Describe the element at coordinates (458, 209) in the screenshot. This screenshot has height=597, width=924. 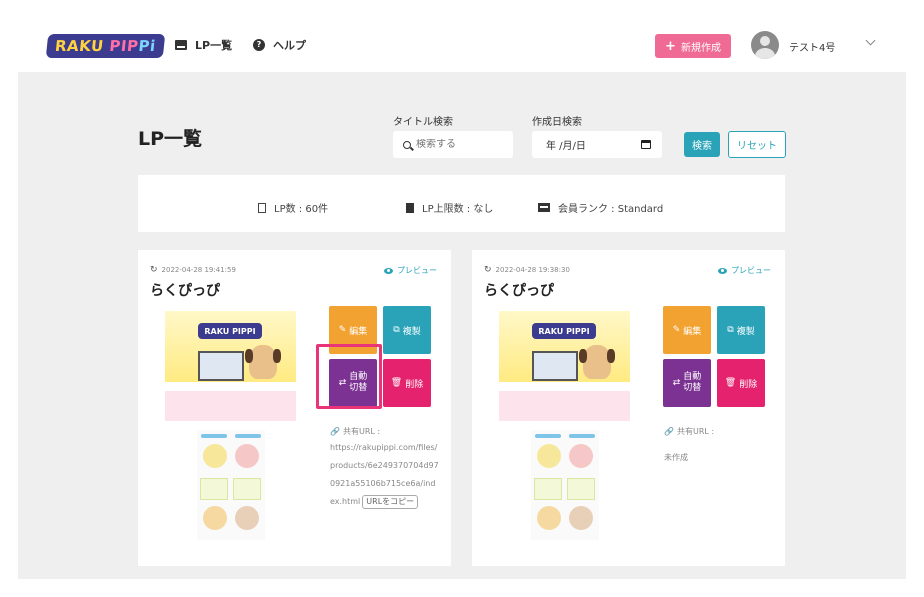
I see `stat-lp-limit-text: LP上限数 : なし` at that location.